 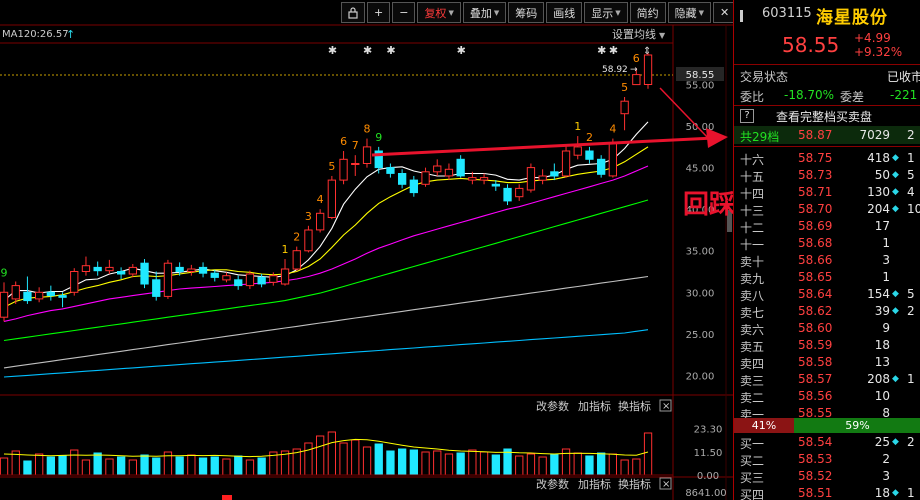 I want to click on ask-row: 十二 58.69 17, so click(x=827, y=226).